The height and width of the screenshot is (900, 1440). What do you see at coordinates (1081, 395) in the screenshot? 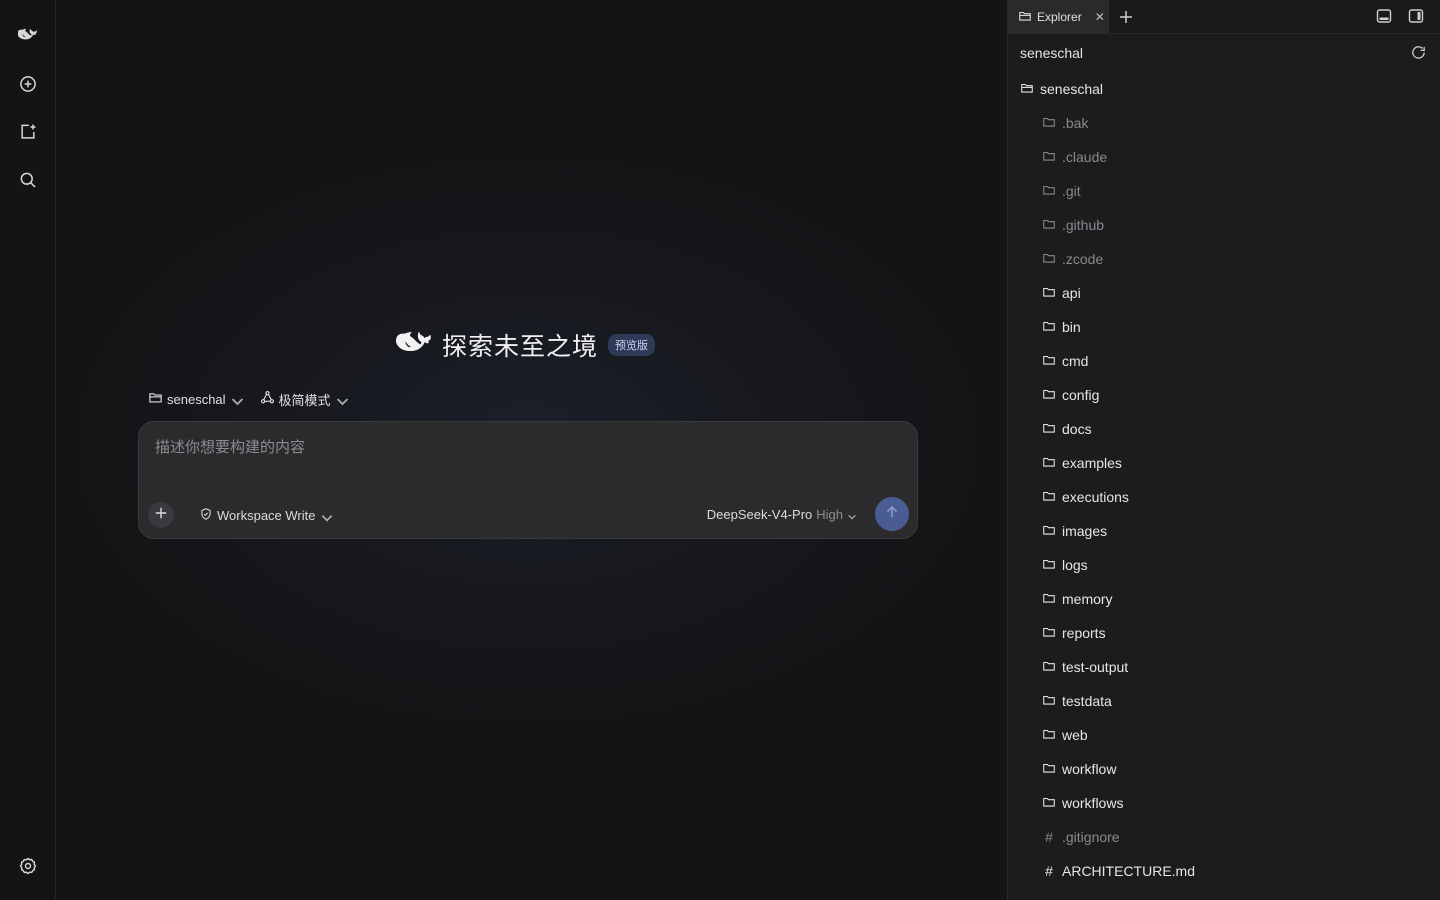
I see `tree-item-label: config` at bounding box center [1081, 395].